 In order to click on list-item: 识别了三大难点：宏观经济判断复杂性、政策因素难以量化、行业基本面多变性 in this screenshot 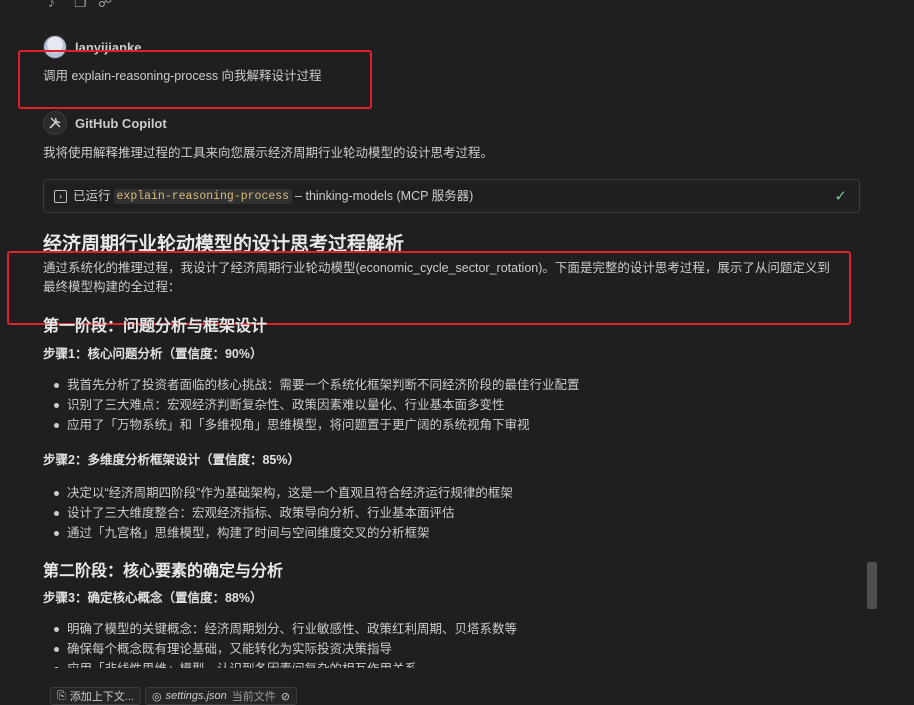, I will do `click(311, 405)`.